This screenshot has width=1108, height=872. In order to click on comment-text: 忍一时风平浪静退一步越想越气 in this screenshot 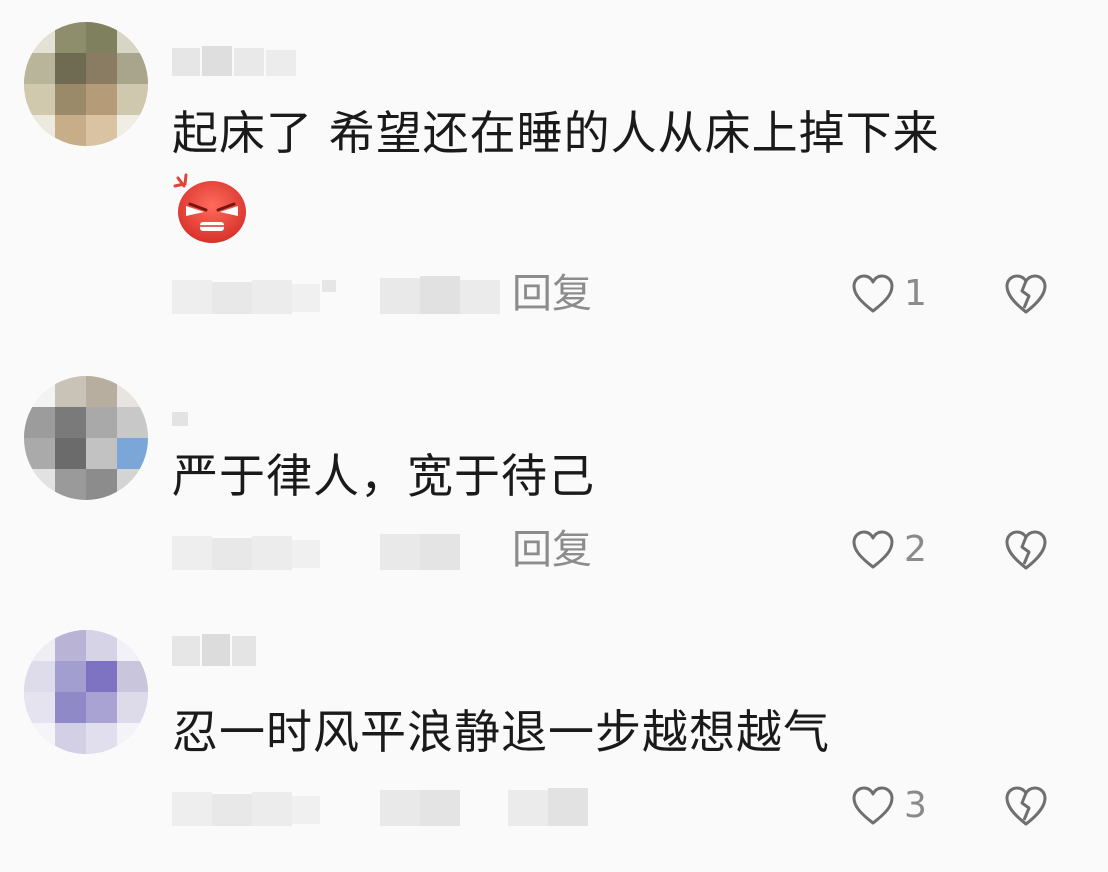, I will do `click(501, 732)`.